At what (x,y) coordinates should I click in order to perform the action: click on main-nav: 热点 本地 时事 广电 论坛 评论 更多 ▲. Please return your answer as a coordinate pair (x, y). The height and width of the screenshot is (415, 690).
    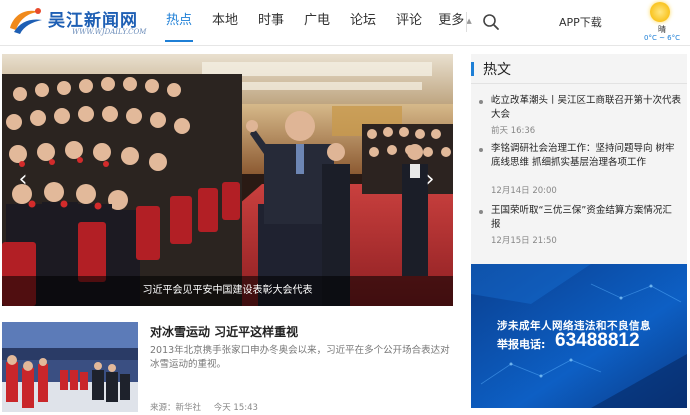
    Looking at the image, I should click on (317, 23).